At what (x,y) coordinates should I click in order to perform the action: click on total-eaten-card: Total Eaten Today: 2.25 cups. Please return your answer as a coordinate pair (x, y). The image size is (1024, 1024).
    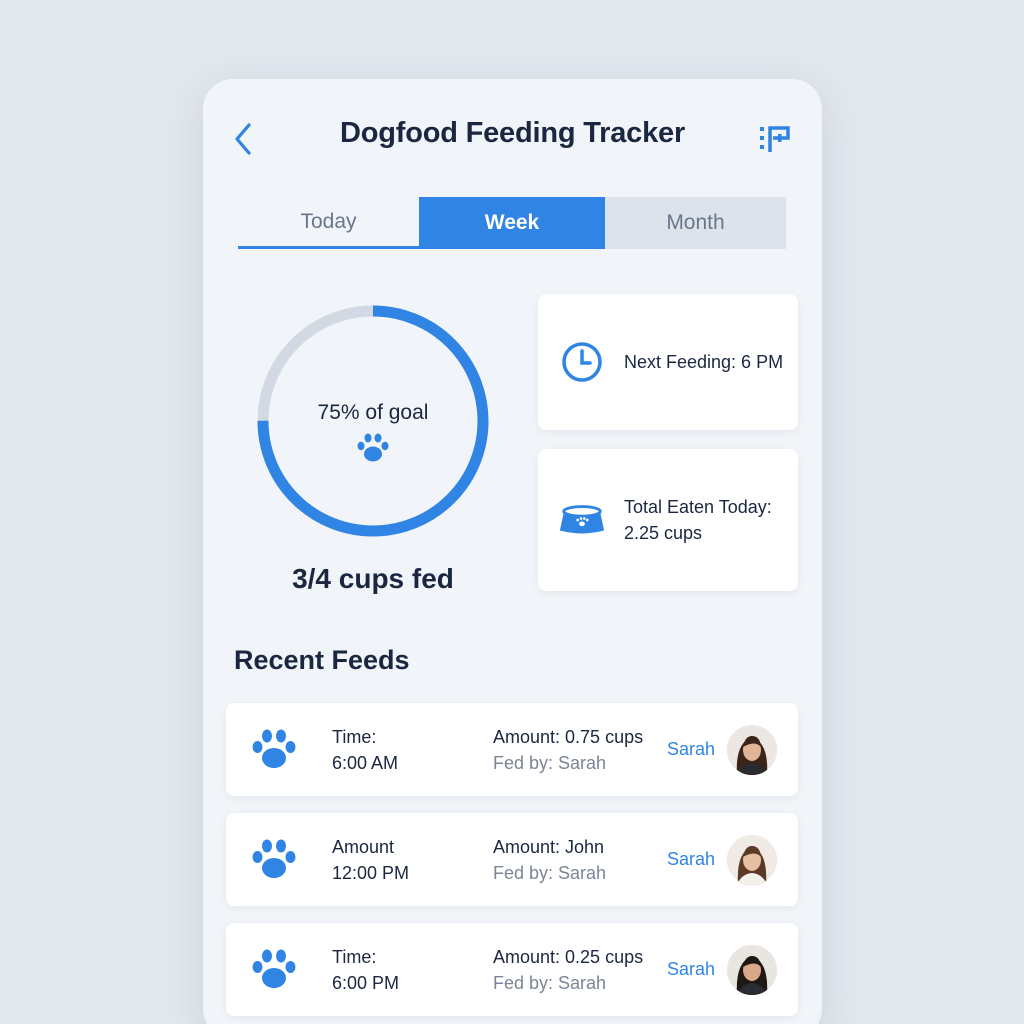
    Looking at the image, I should click on (668, 520).